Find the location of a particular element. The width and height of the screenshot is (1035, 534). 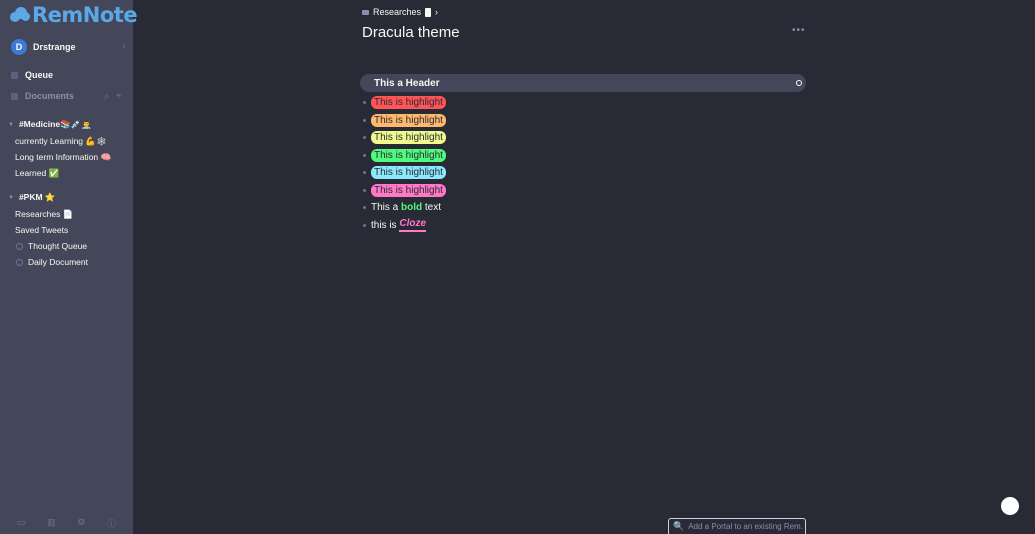

help-button is located at coordinates (1010, 506).